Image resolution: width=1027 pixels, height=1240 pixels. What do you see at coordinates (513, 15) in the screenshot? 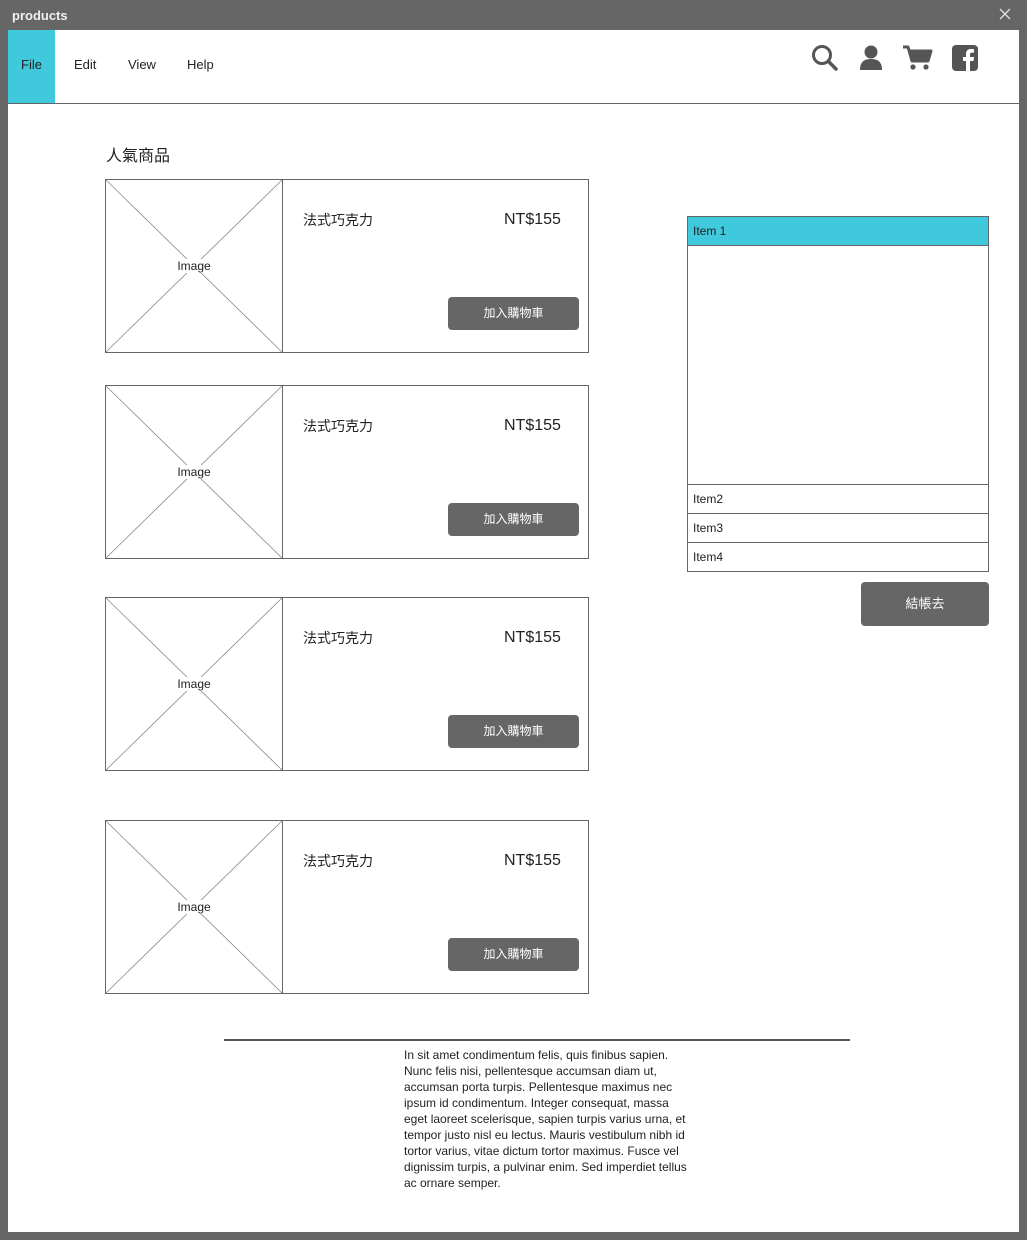
I see `title-bar: products` at bounding box center [513, 15].